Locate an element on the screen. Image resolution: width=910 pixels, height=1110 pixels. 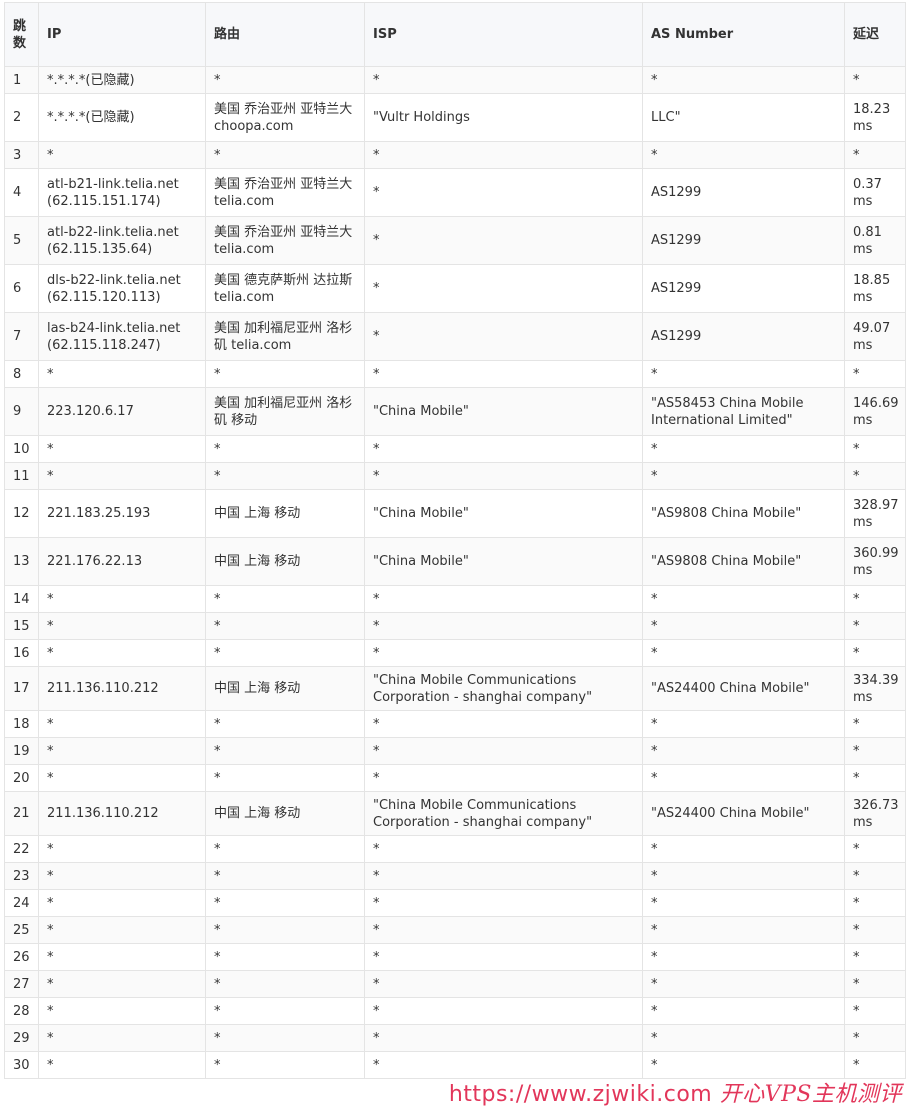
watermark-text: 开心VPS主机测评 is located at coordinates (810, 1094).